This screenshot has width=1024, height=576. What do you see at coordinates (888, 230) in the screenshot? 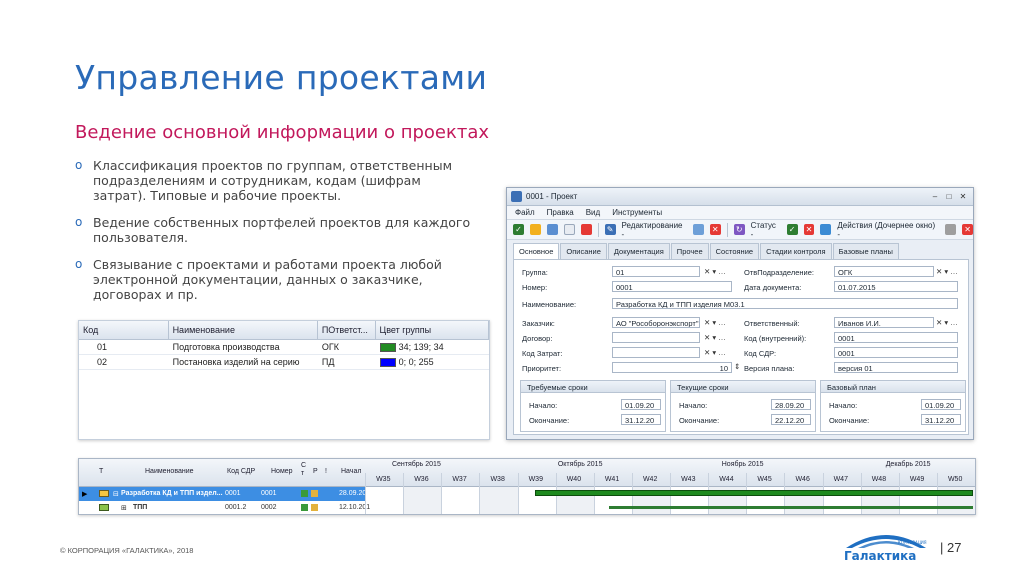
I see `actions-button: Действия (Дочернее окно) -` at bounding box center [888, 230].